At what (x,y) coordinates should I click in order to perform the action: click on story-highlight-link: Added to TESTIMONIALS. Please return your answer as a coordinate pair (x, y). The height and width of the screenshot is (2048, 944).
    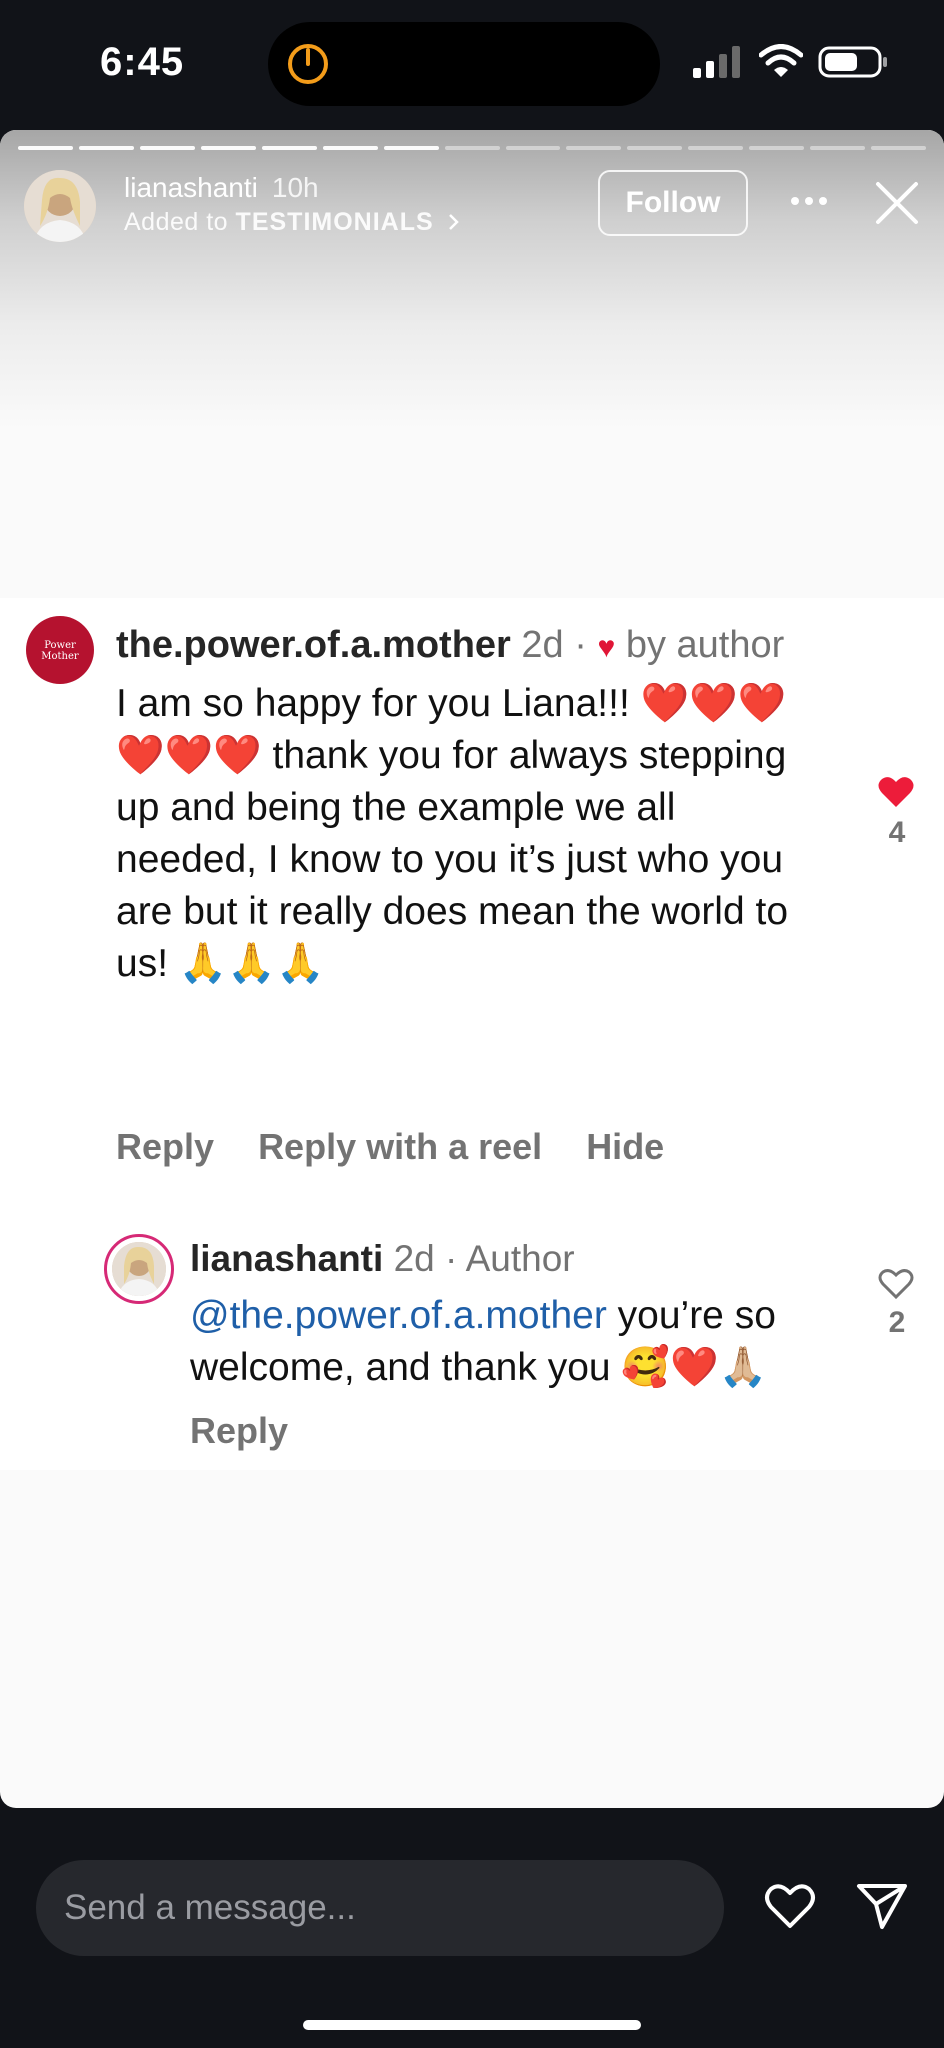
    Looking at the image, I should click on (292, 222).